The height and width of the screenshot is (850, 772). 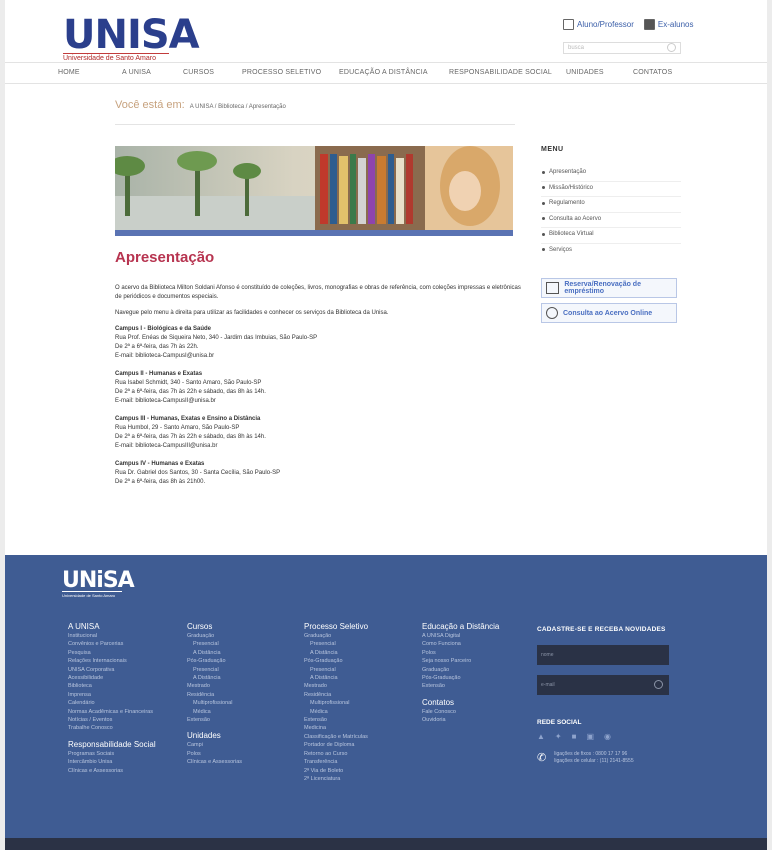 I want to click on nav-processo-seletivo: PROCESSO SELETIVO, so click(x=281, y=72).